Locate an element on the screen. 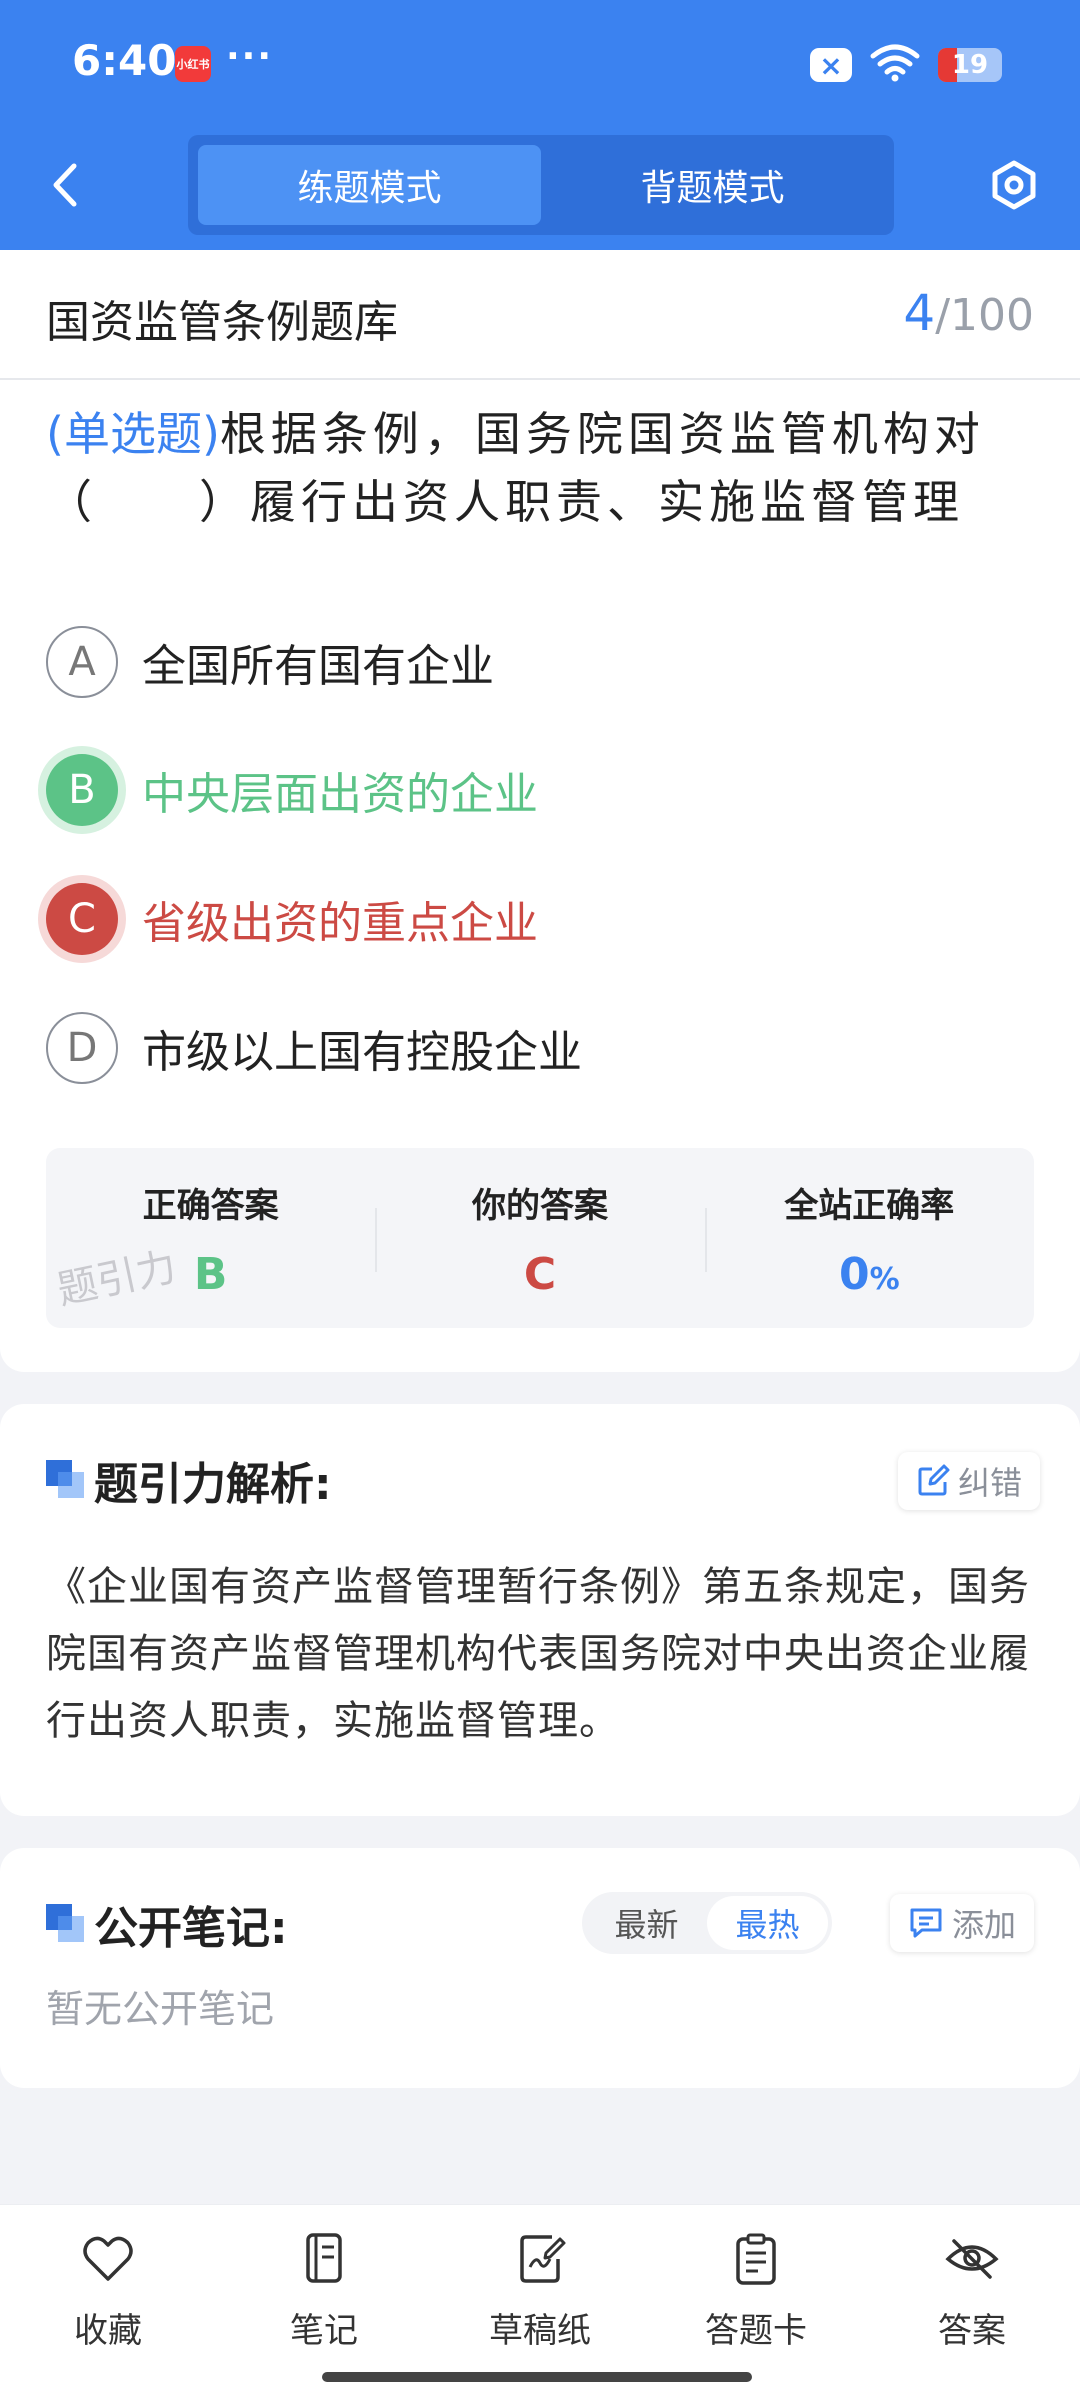 This screenshot has height=2400, width=1080. question-progress: 4/100 is located at coordinates (968, 313).